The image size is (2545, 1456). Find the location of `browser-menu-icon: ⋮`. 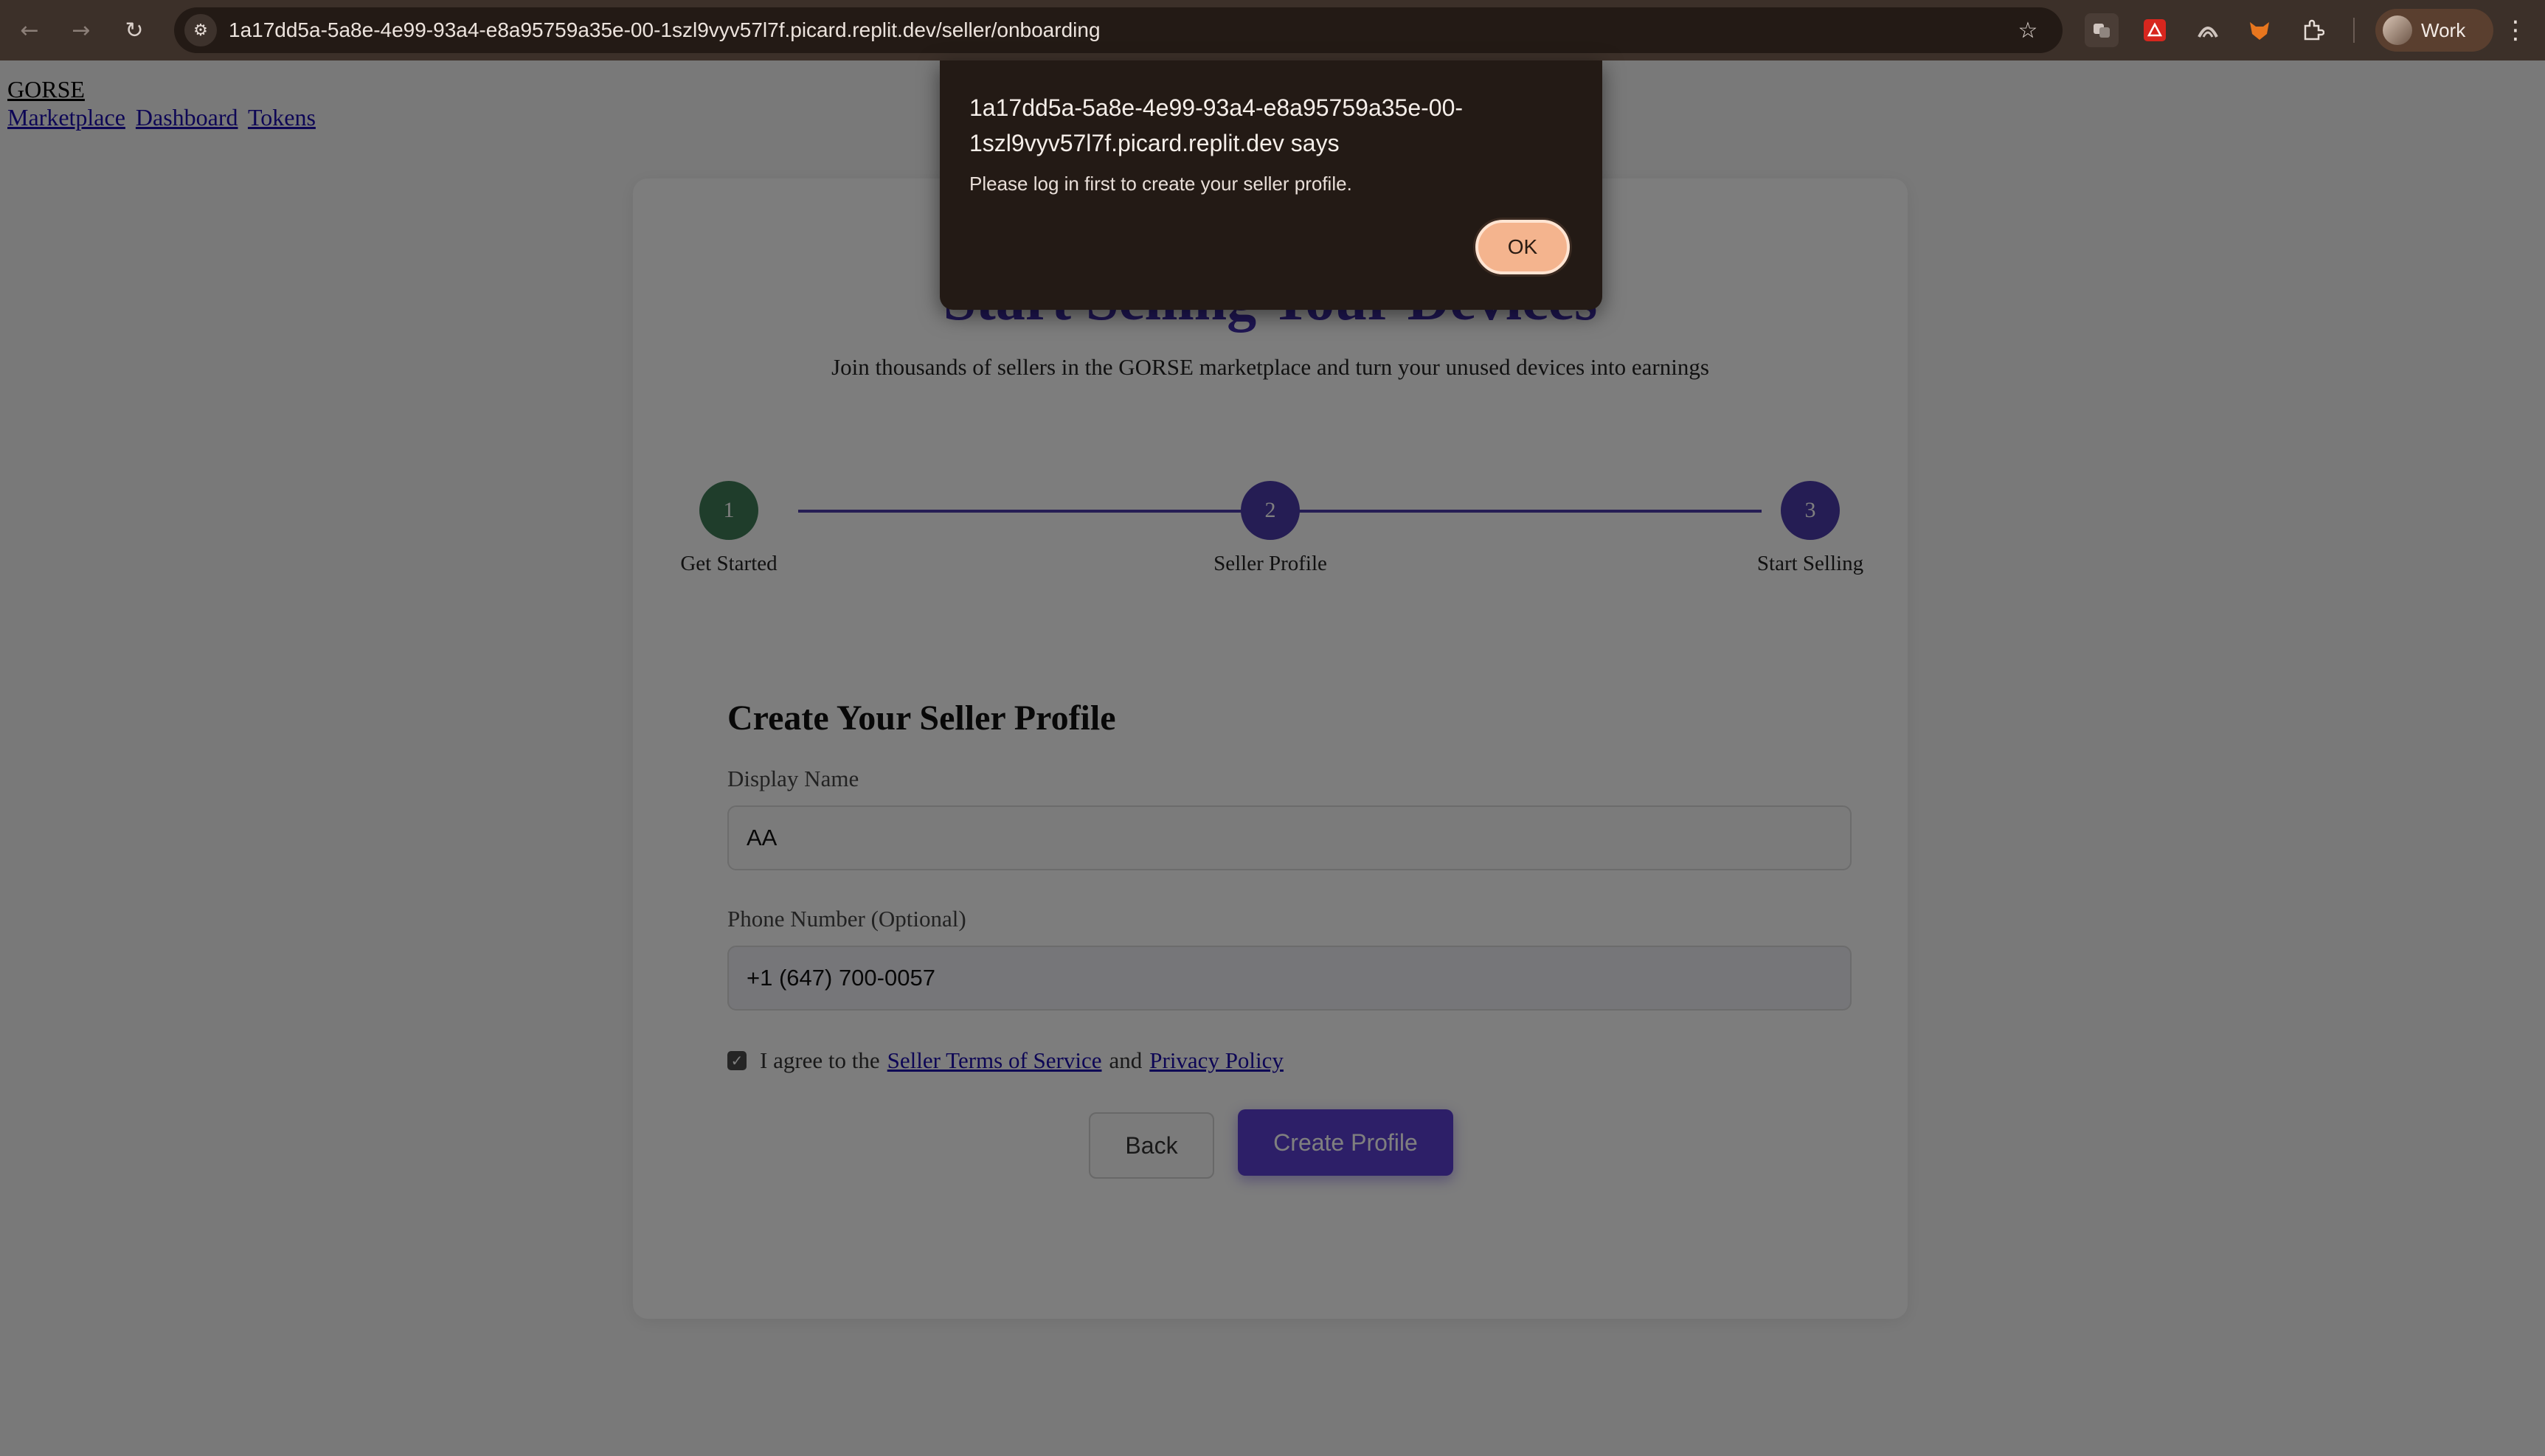

browser-menu-icon: ⋮ is located at coordinates (2516, 30).